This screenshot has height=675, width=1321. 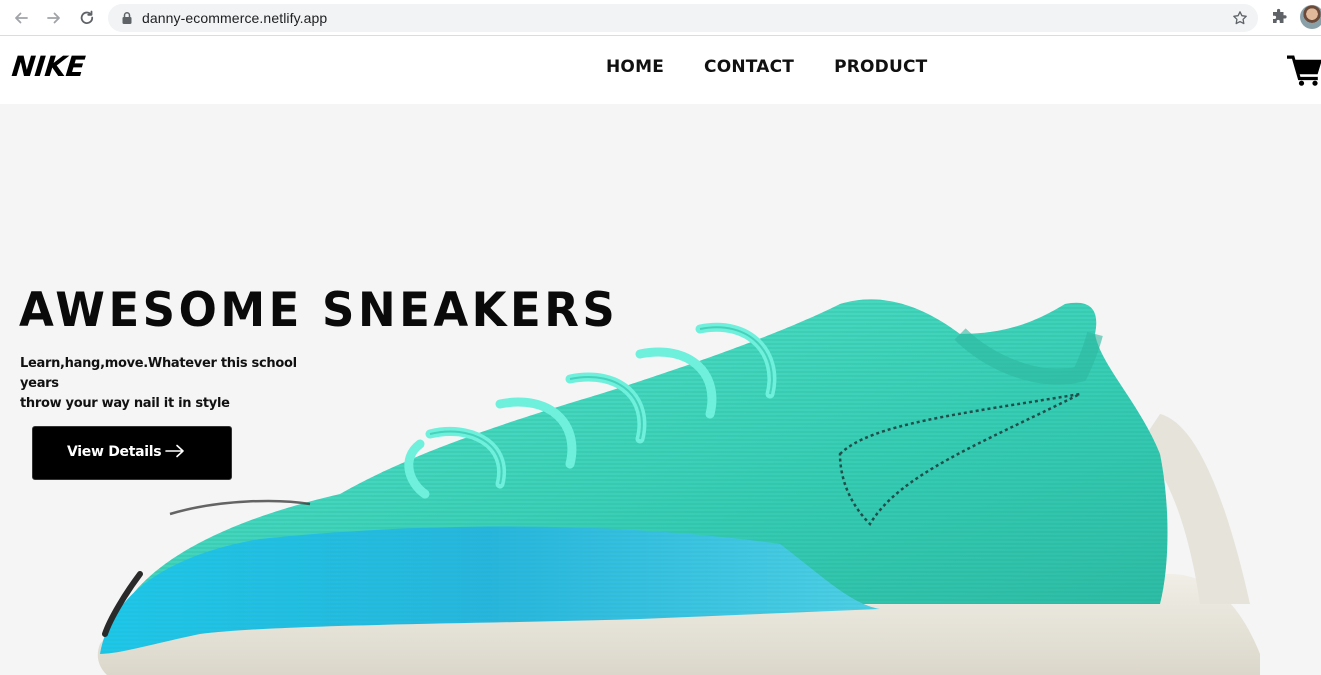 I want to click on lock-icon, so click(x=127, y=18).